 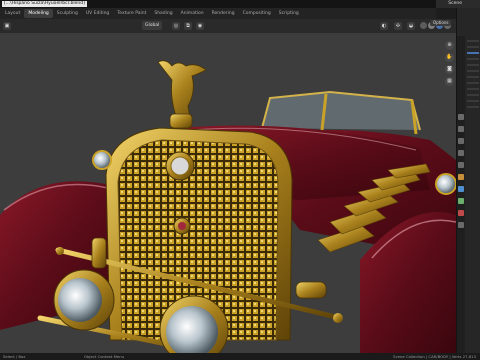 I want to click on wireframe-shading-icon, so click(x=423, y=25).